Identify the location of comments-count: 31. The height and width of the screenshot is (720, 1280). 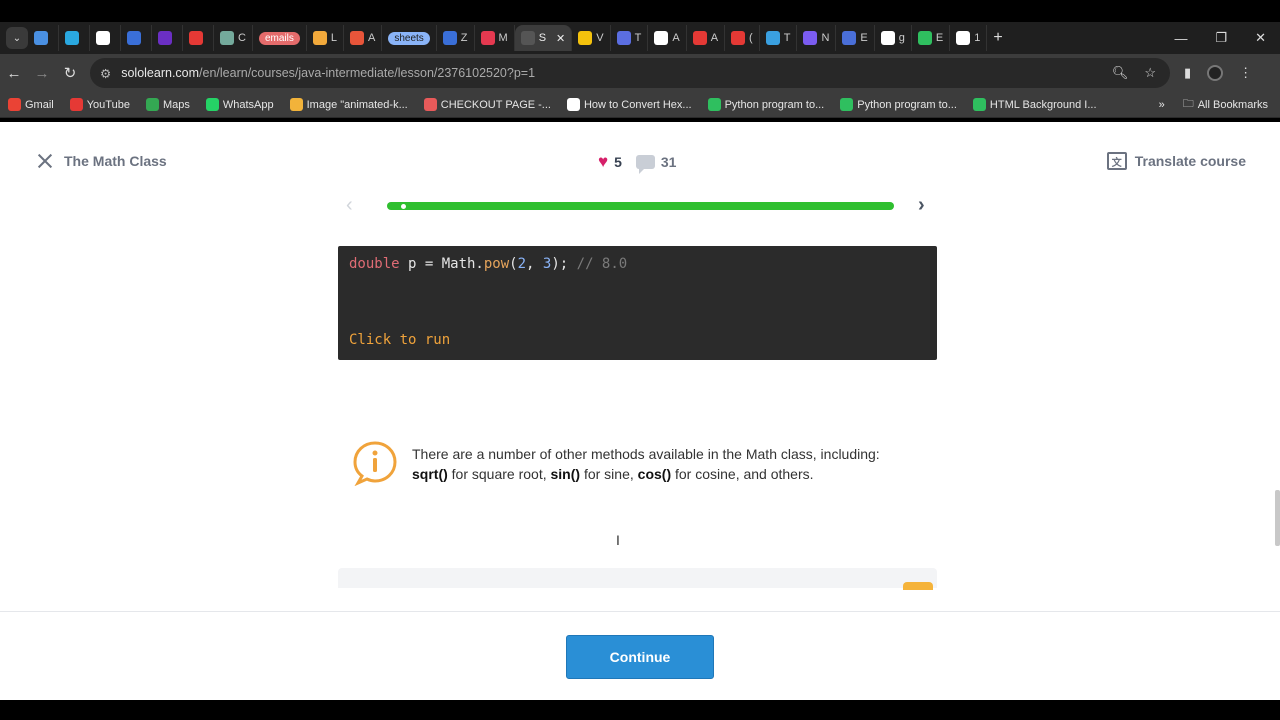
(668, 162).